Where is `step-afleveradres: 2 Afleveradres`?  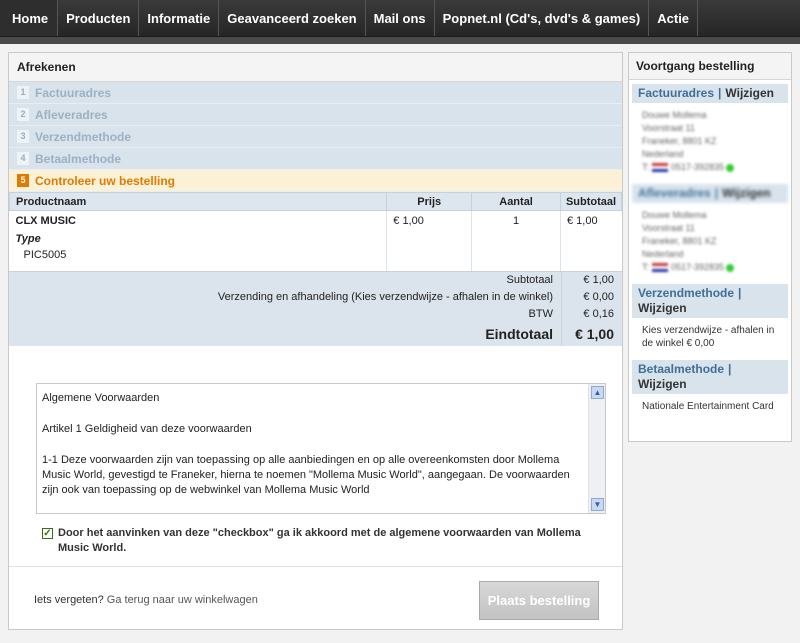
step-afleveradres: 2 Afleveradres is located at coordinates (315, 115).